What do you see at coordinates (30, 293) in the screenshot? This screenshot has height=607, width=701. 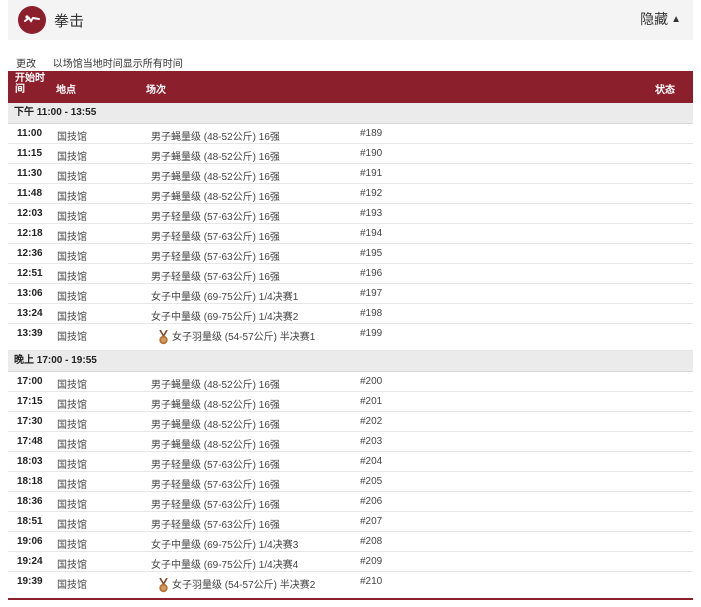 I see `start-time: 13:06` at bounding box center [30, 293].